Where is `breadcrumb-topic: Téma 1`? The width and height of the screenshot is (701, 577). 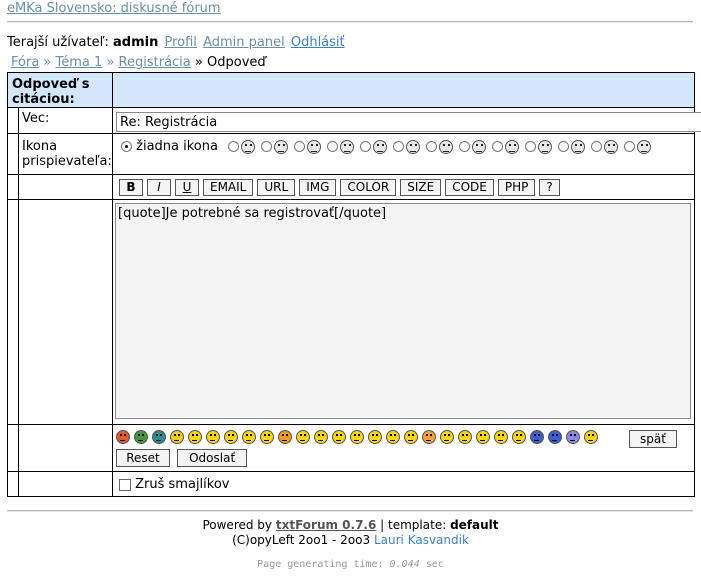 breadcrumb-topic: Téma 1 is located at coordinates (79, 62).